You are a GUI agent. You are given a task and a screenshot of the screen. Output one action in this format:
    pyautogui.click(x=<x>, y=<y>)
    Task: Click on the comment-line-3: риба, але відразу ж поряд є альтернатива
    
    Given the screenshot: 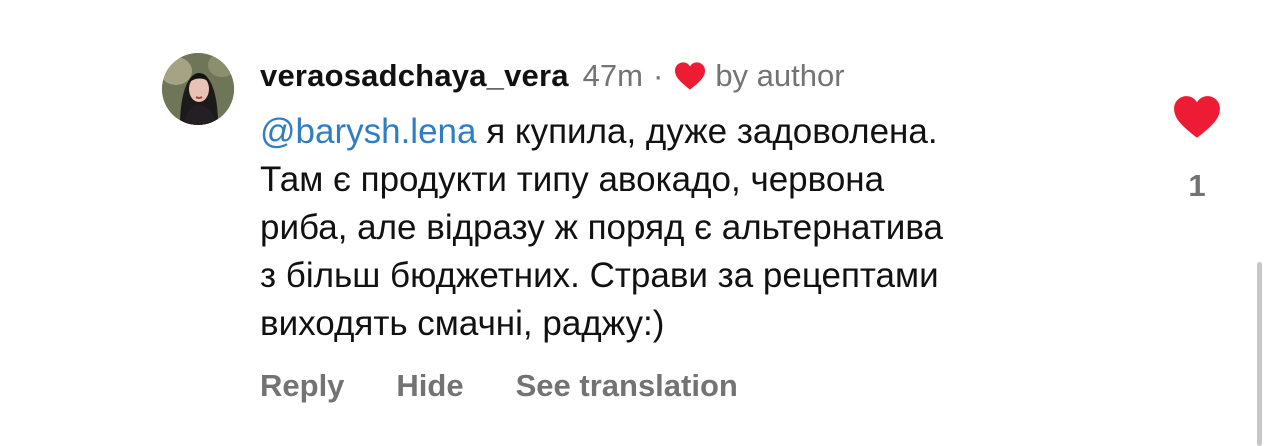 What is the action you would take?
    pyautogui.click(x=601, y=227)
    